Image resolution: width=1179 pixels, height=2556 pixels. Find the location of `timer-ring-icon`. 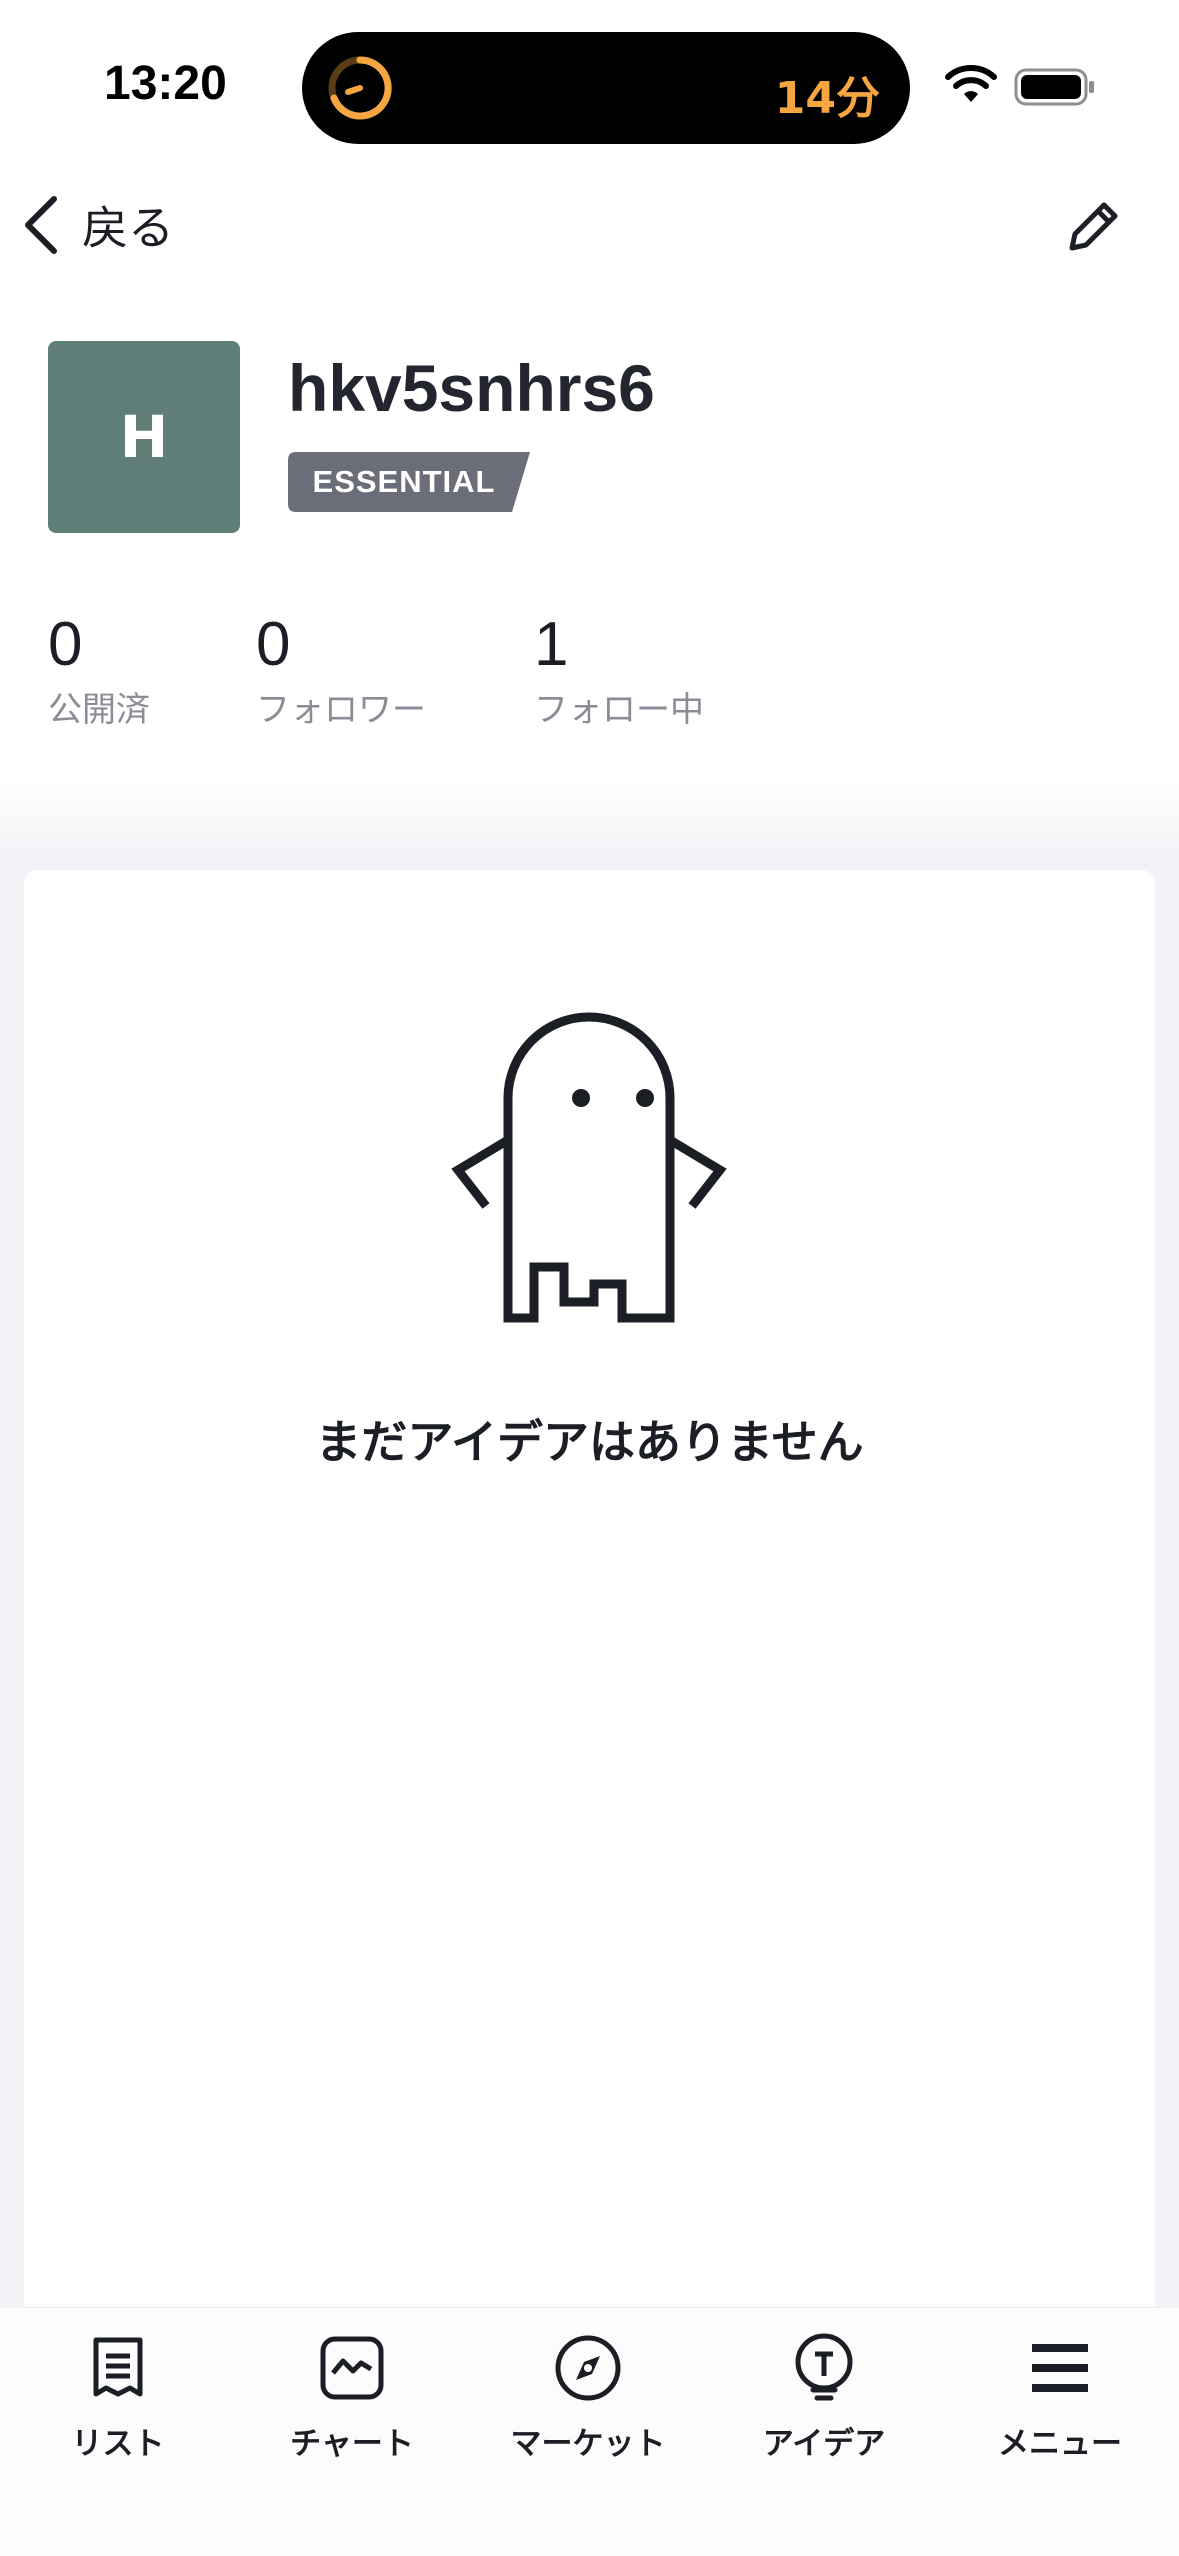

timer-ring-icon is located at coordinates (360, 88).